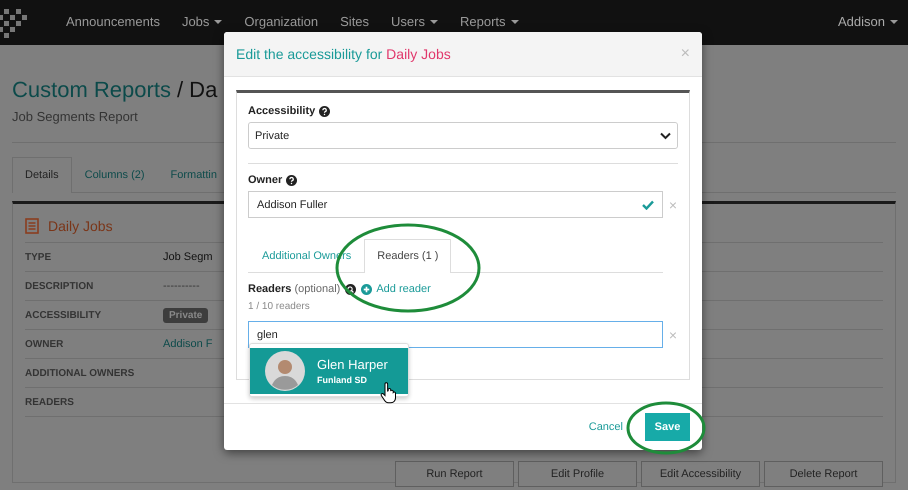 The image size is (908, 490). I want to click on field-label: Owner, so click(265, 180).